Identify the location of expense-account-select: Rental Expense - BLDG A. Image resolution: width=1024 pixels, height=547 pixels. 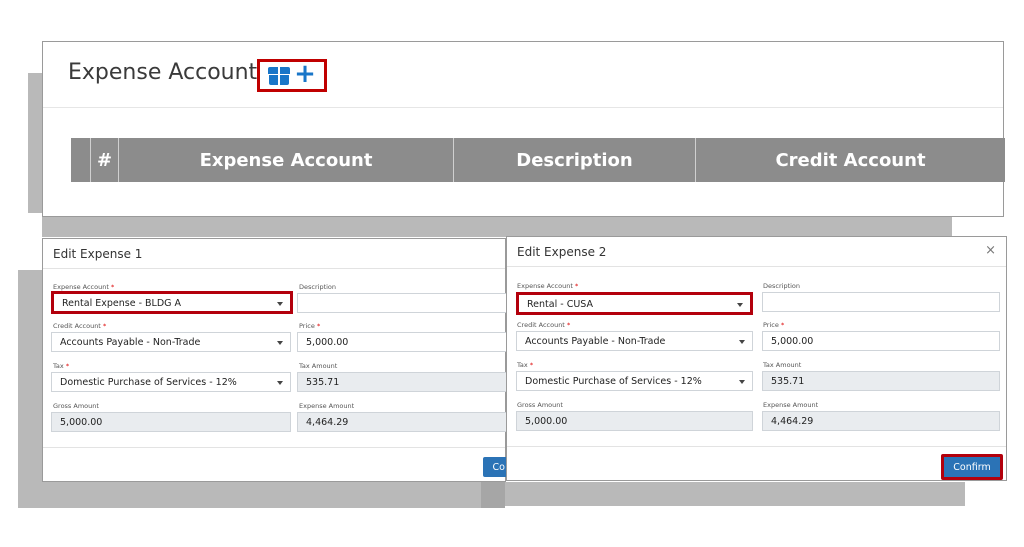
(172, 302).